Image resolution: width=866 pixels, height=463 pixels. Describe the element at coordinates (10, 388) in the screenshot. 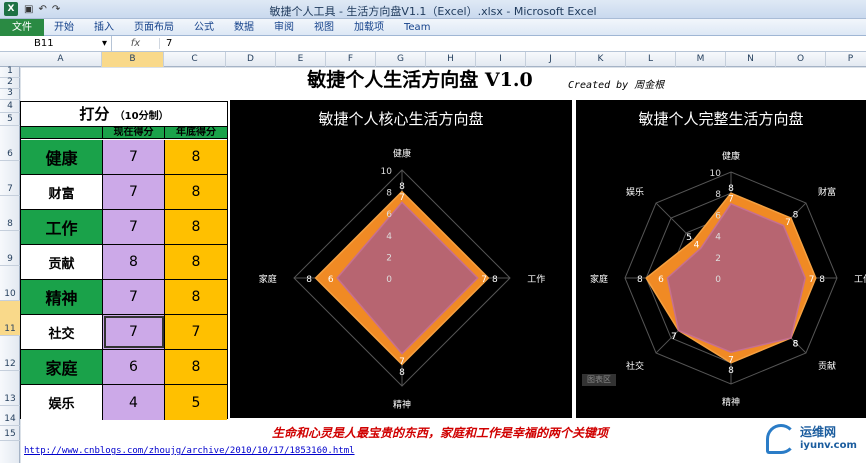

I see `row-header-13: 13` at that location.